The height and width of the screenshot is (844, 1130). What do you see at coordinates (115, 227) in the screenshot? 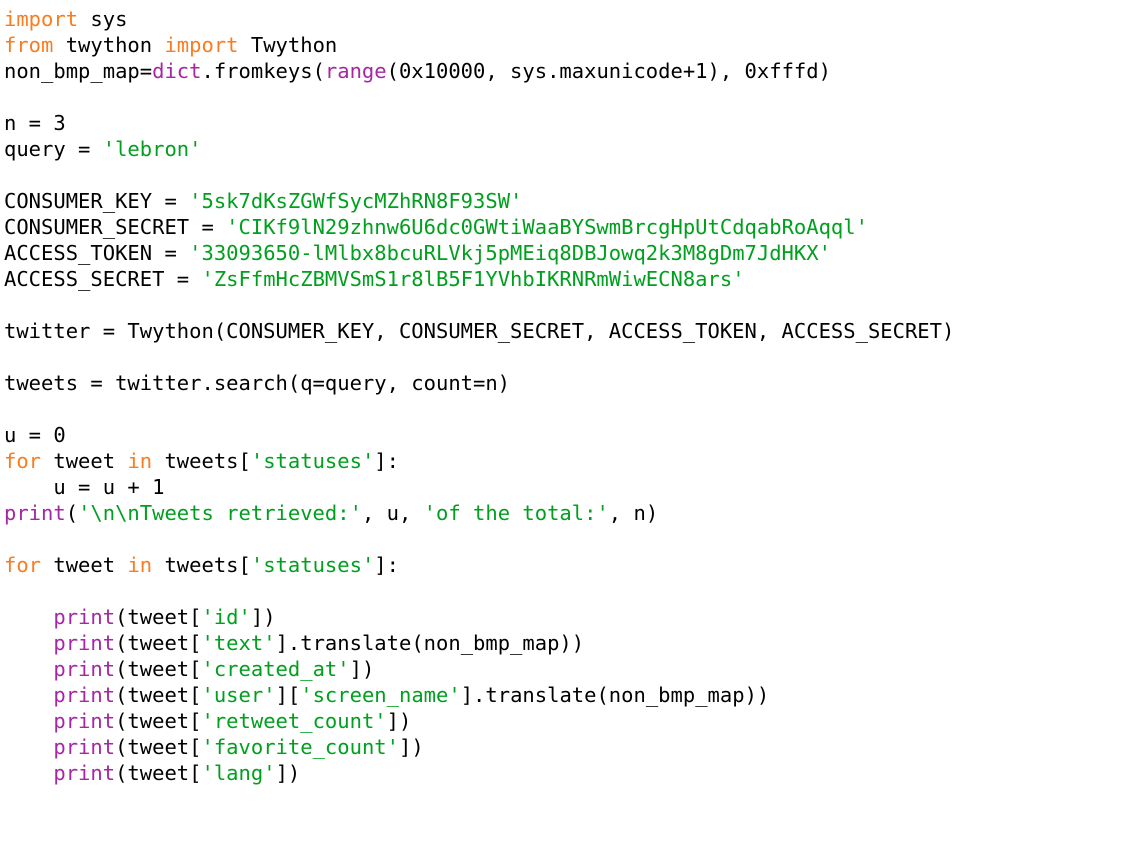
I see `code-token-plain: CONSUMER_SECRET =` at bounding box center [115, 227].